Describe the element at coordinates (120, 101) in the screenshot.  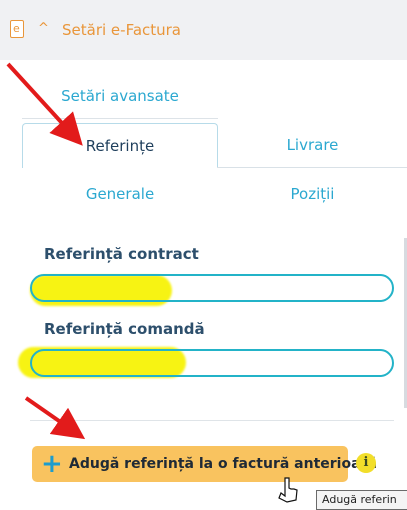
I see `tab-advanced-settings: Setări avansate` at that location.